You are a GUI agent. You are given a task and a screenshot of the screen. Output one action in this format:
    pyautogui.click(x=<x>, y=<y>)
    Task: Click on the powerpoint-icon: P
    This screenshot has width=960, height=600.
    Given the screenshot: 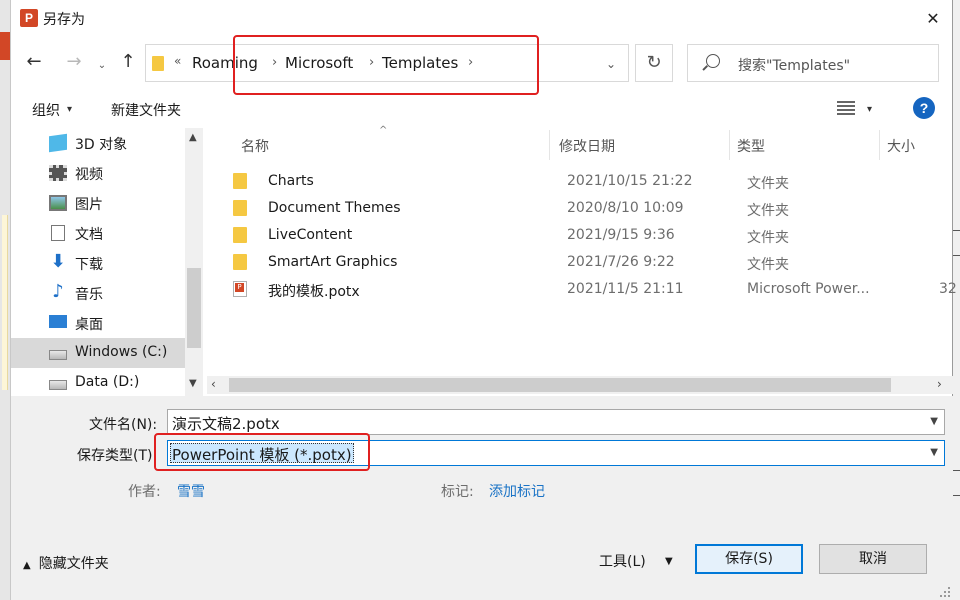 What is the action you would take?
    pyautogui.click(x=29, y=18)
    